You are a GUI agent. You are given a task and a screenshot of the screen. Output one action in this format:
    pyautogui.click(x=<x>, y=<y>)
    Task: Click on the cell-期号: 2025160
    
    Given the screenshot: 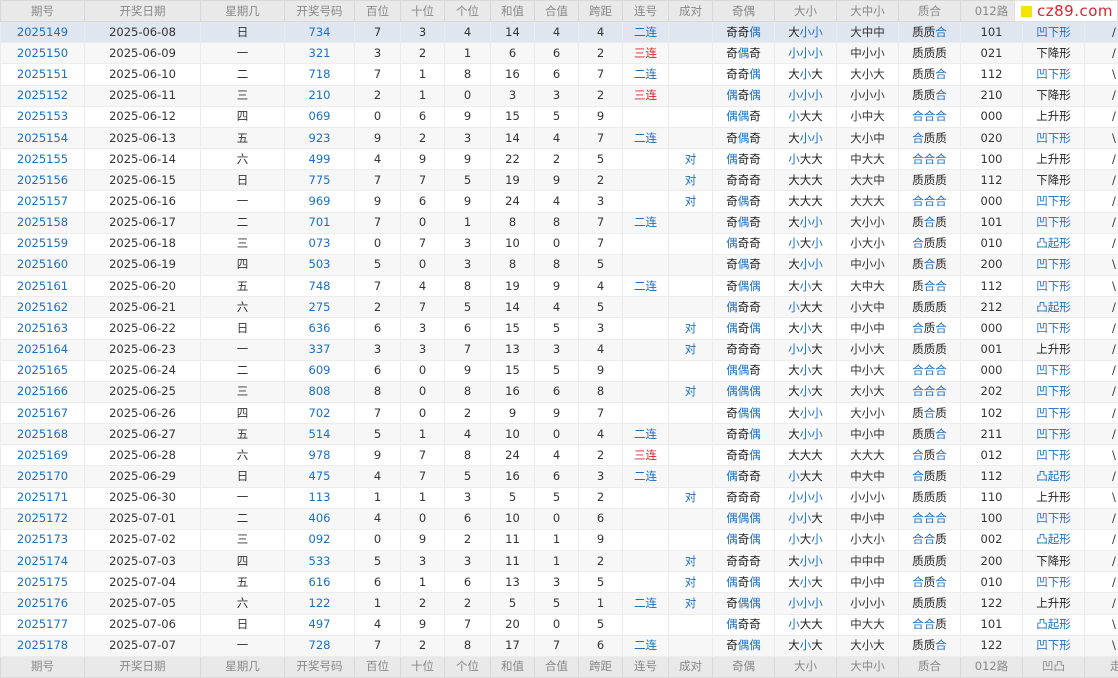 What is the action you would take?
    pyautogui.click(x=43, y=264)
    